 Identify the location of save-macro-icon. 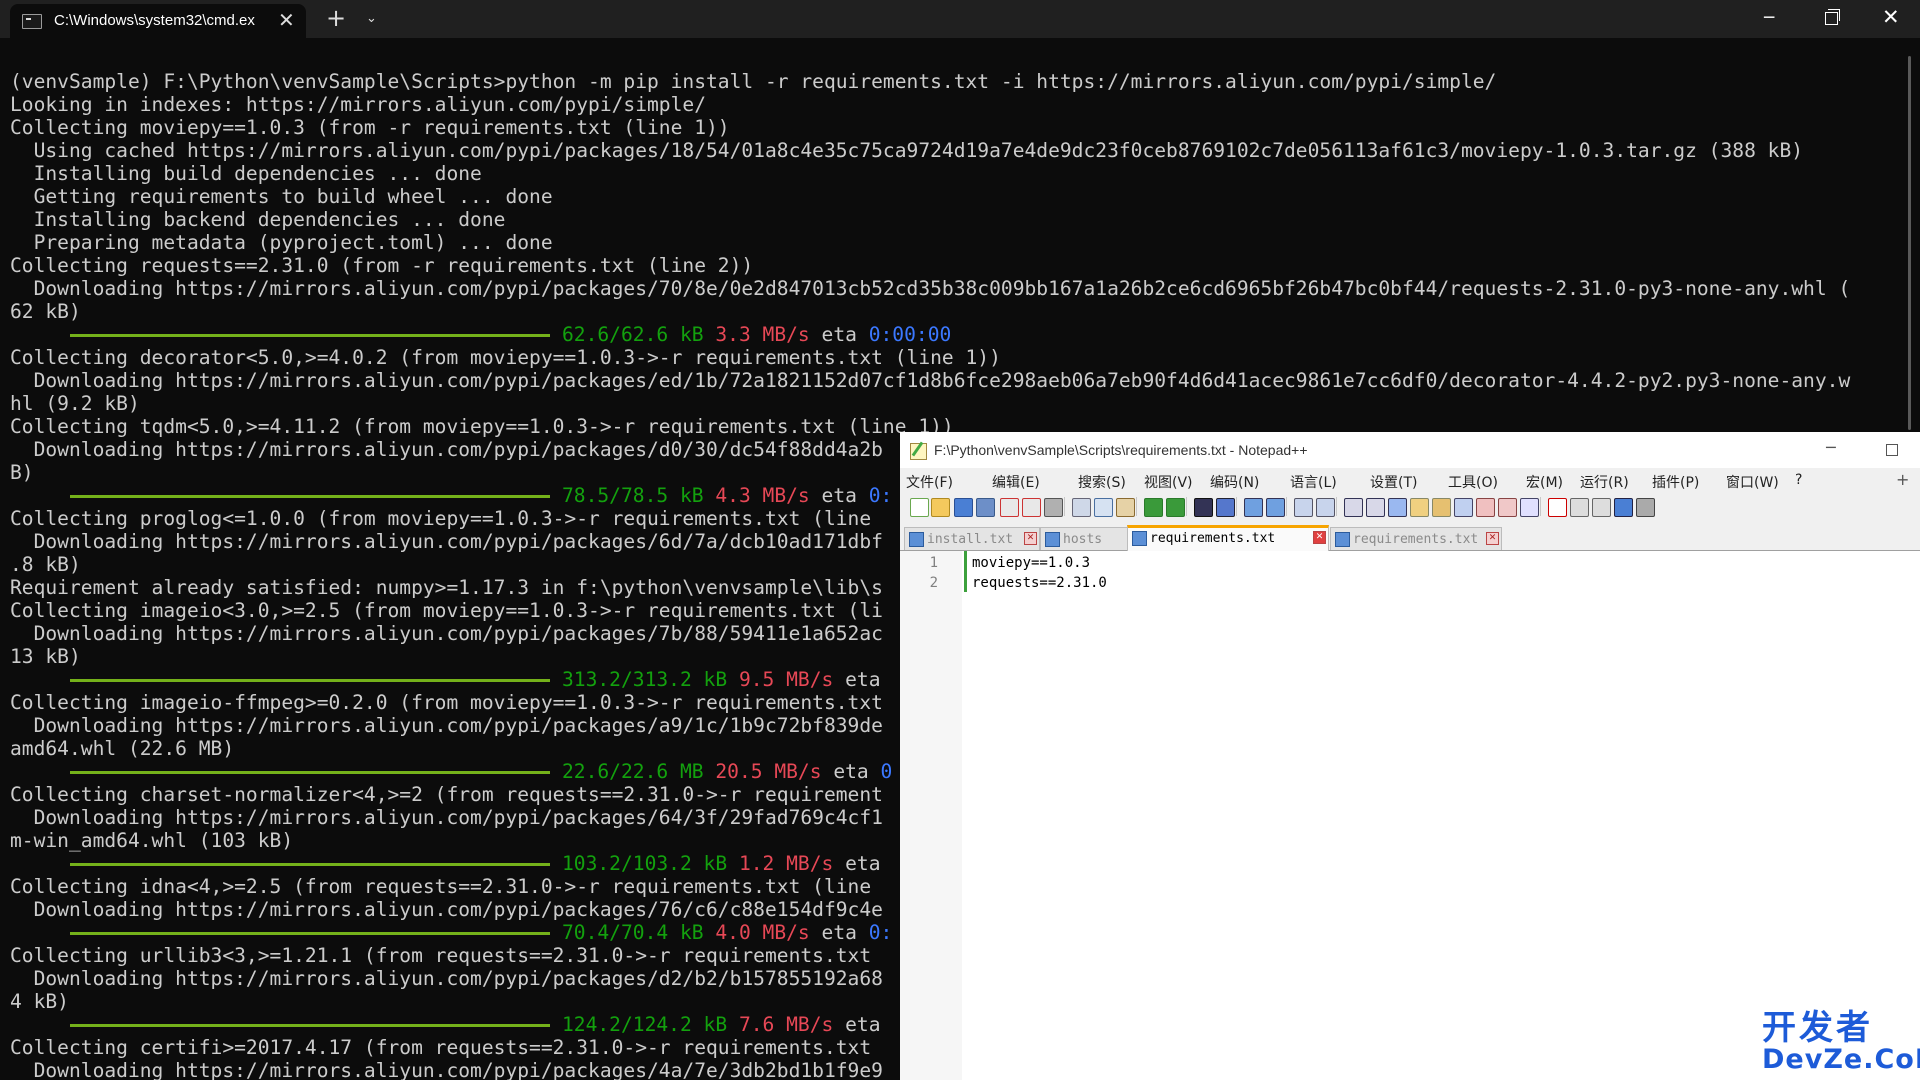
(1645, 507).